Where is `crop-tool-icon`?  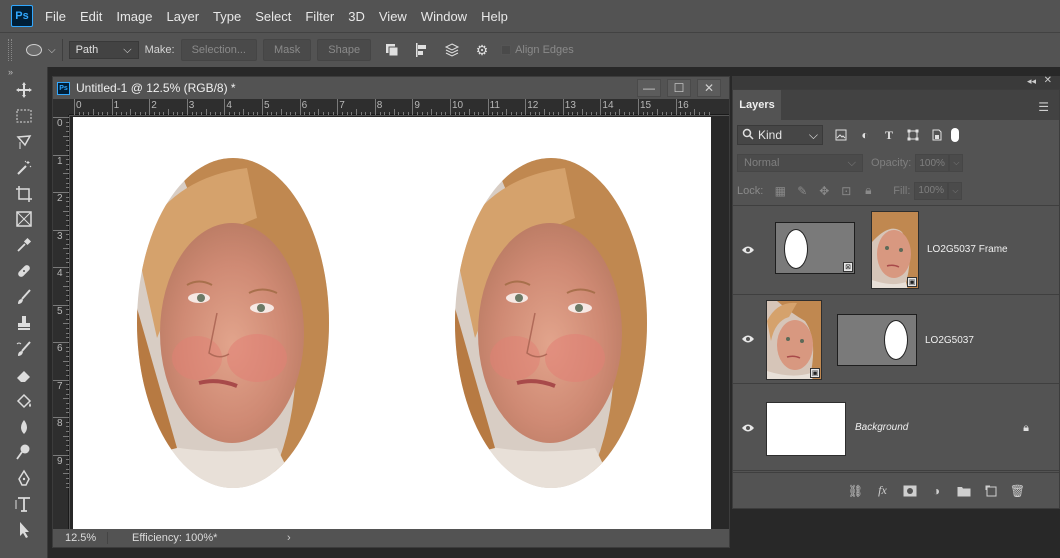
crop-tool-icon is located at coordinates (24, 194).